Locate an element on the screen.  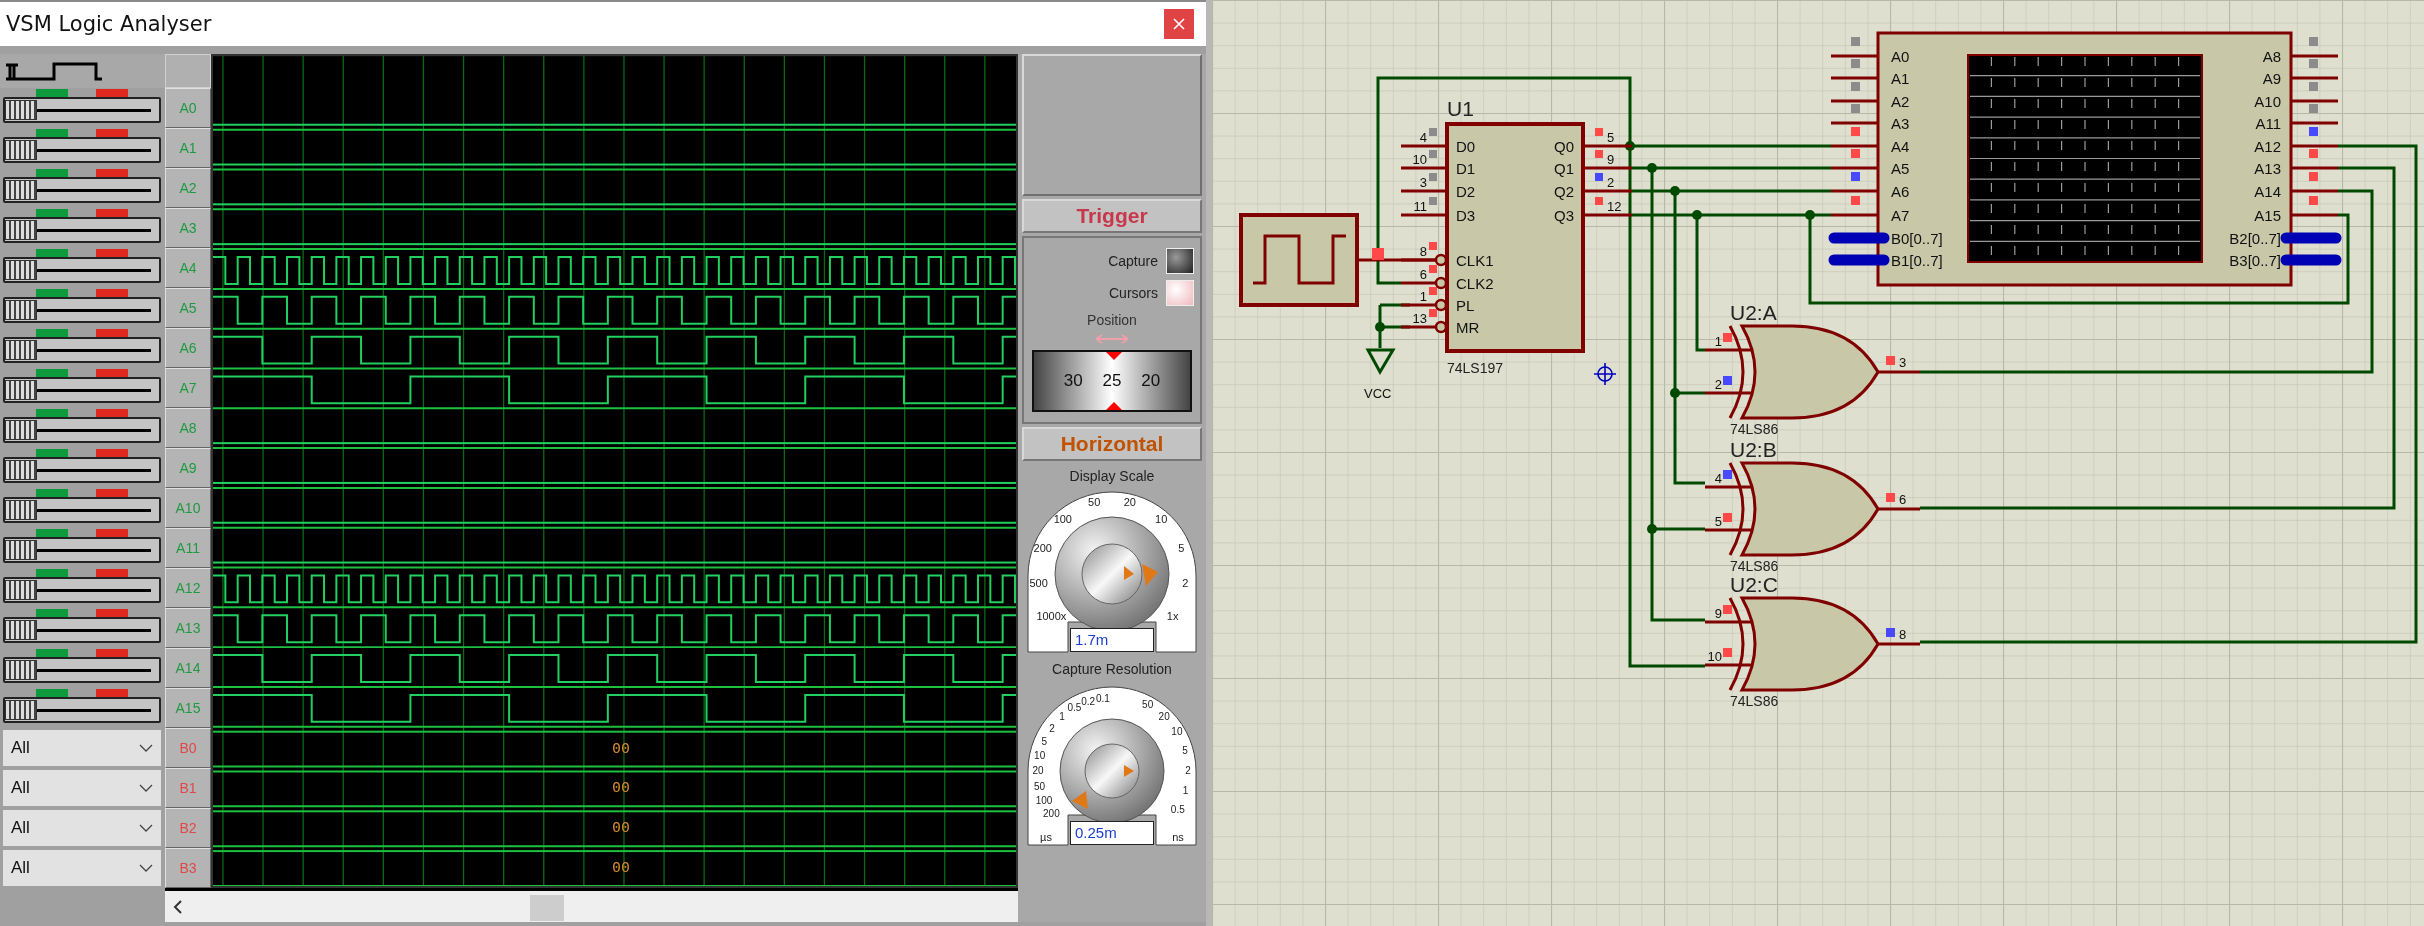
horizontal-scrollbar is located at coordinates (591, 905).